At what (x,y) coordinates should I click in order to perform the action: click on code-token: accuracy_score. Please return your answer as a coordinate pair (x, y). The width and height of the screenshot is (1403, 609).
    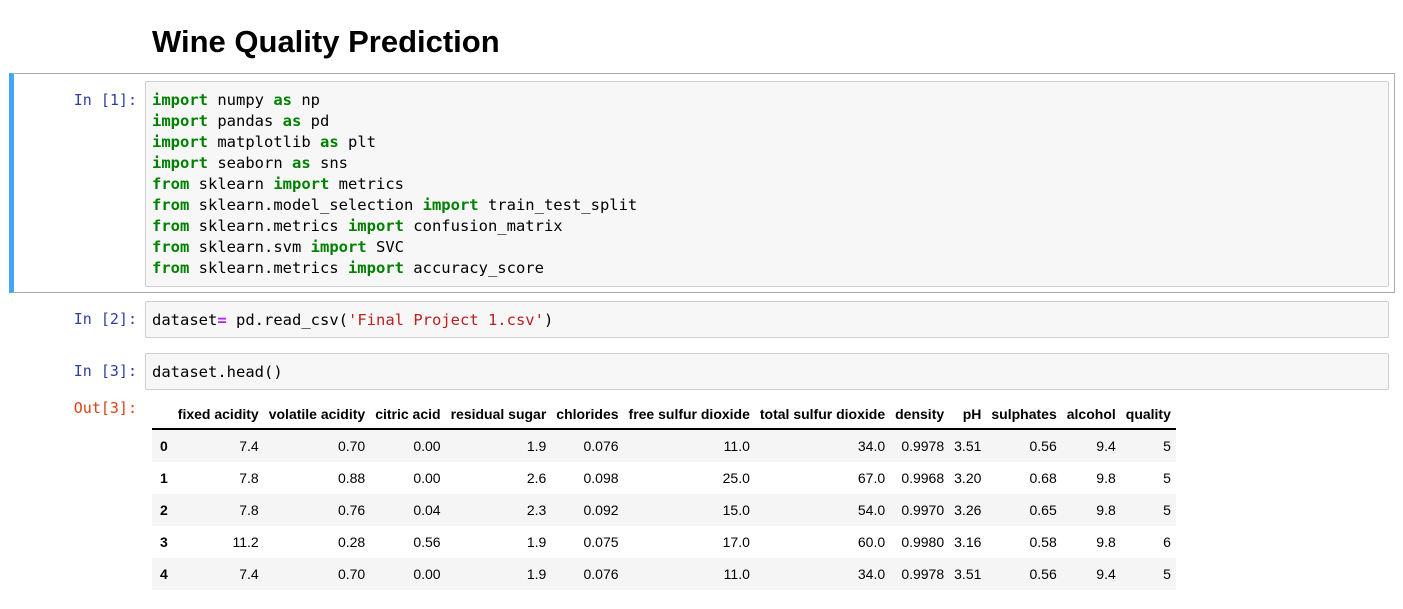
    Looking at the image, I should click on (473, 268).